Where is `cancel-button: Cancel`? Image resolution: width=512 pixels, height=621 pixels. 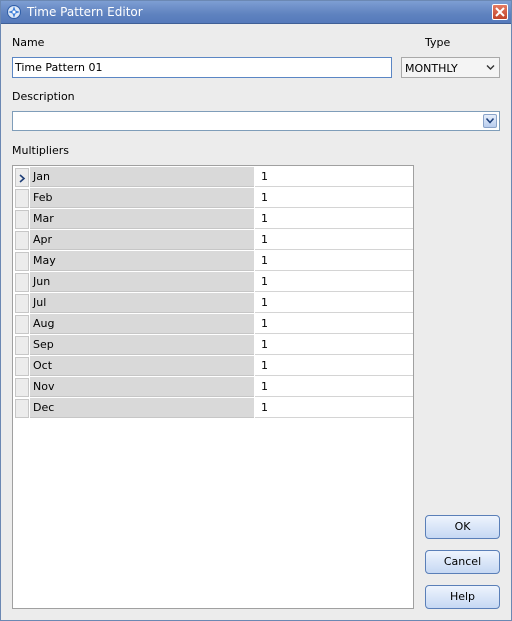 cancel-button: Cancel is located at coordinates (462, 562).